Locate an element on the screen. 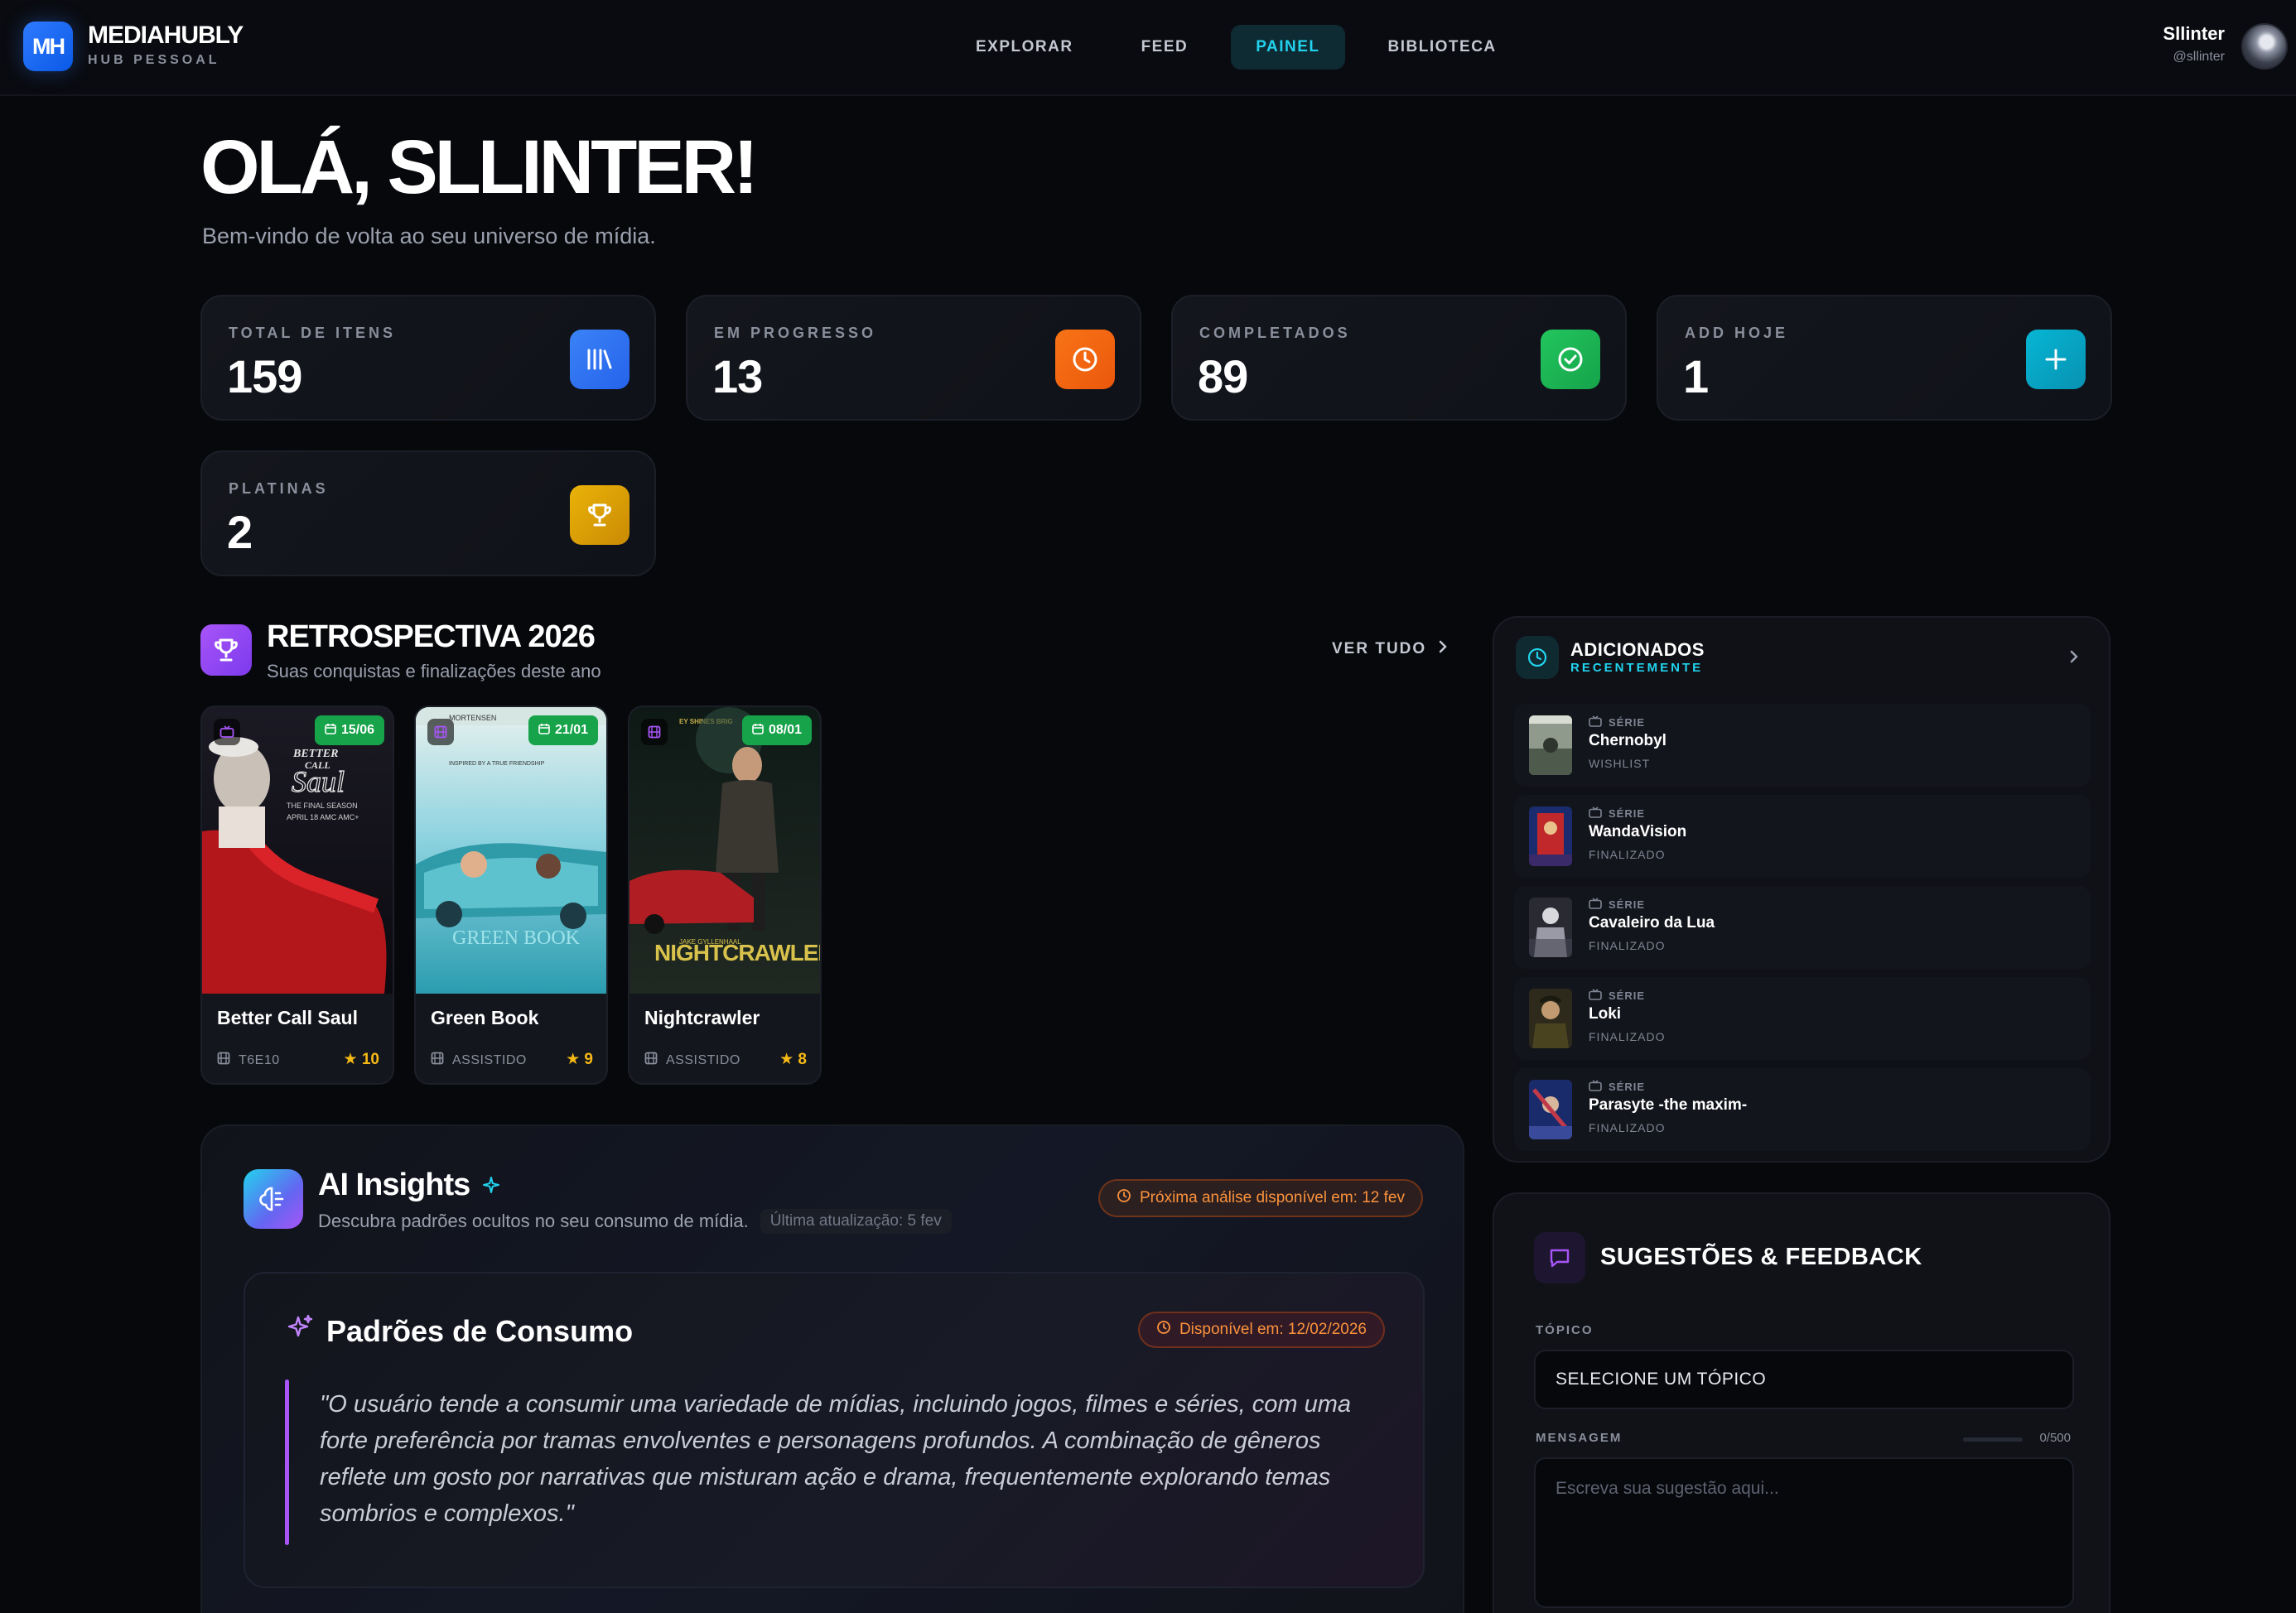 The image size is (2296, 1613). last-updated-badge: Última atualização: 5 fev is located at coordinates (856, 1221).